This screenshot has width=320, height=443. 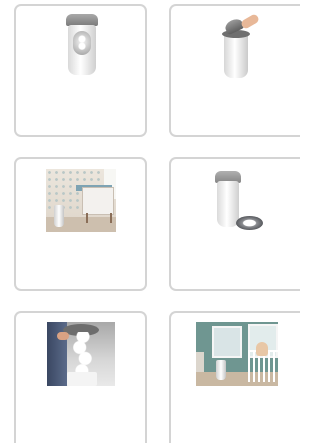 I want to click on nursery-changing-table-image, so click(x=81, y=200).